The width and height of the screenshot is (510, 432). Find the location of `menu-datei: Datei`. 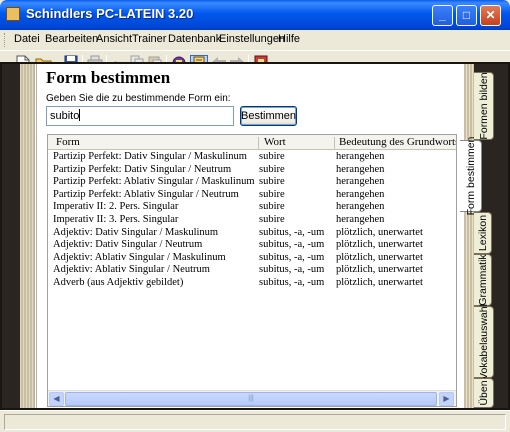

menu-datei: Datei is located at coordinates (27, 39).